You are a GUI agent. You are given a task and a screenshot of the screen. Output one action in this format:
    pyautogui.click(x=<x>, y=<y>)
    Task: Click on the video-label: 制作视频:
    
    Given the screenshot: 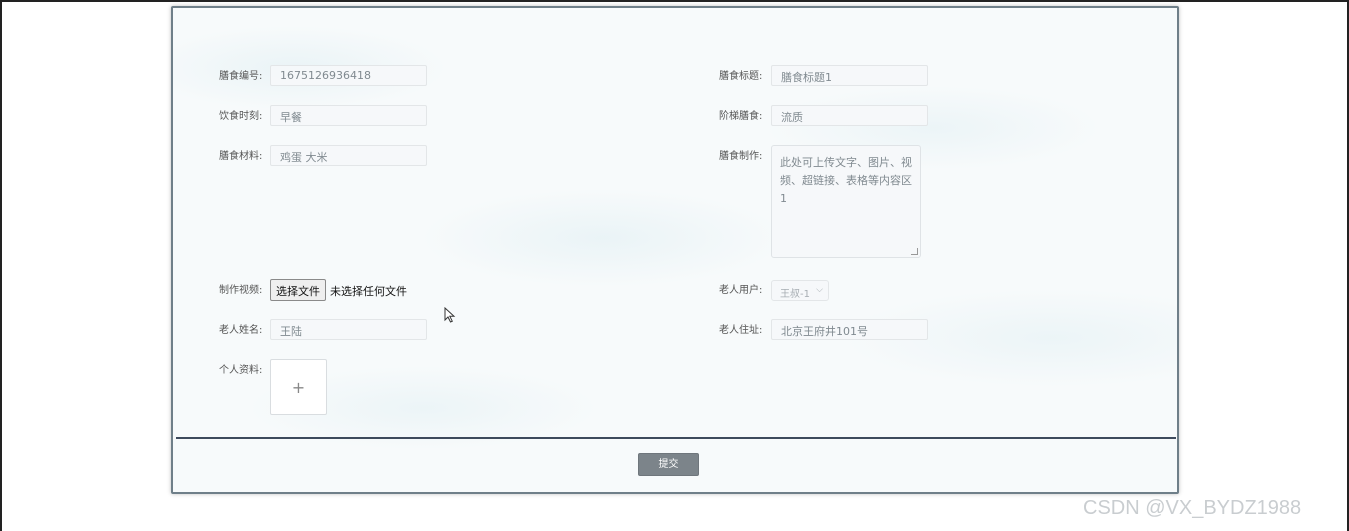 What is the action you would take?
    pyautogui.click(x=241, y=290)
    